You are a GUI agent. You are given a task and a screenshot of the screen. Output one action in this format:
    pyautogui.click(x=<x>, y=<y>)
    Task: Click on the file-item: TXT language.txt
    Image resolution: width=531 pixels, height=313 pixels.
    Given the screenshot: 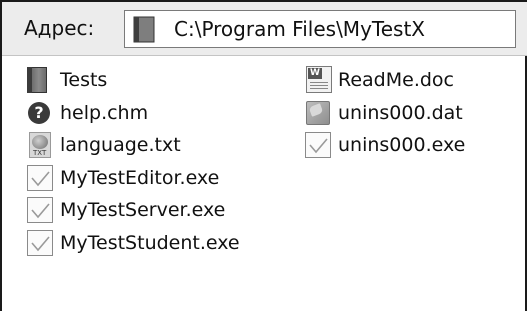 What is the action you would take?
    pyautogui.click(x=102, y=145)
    